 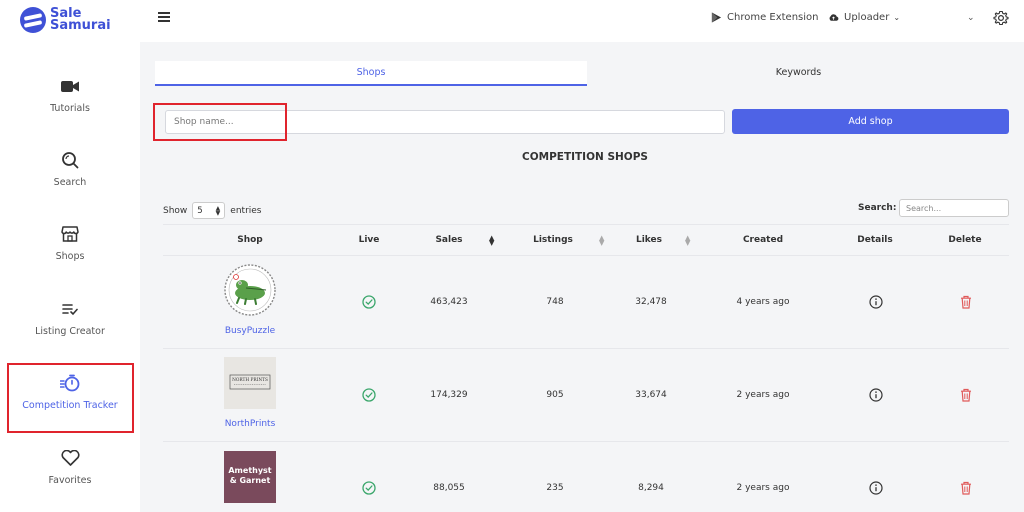 I want to click on sidebar-item-shops: Shops, so click(x=70, y=259).